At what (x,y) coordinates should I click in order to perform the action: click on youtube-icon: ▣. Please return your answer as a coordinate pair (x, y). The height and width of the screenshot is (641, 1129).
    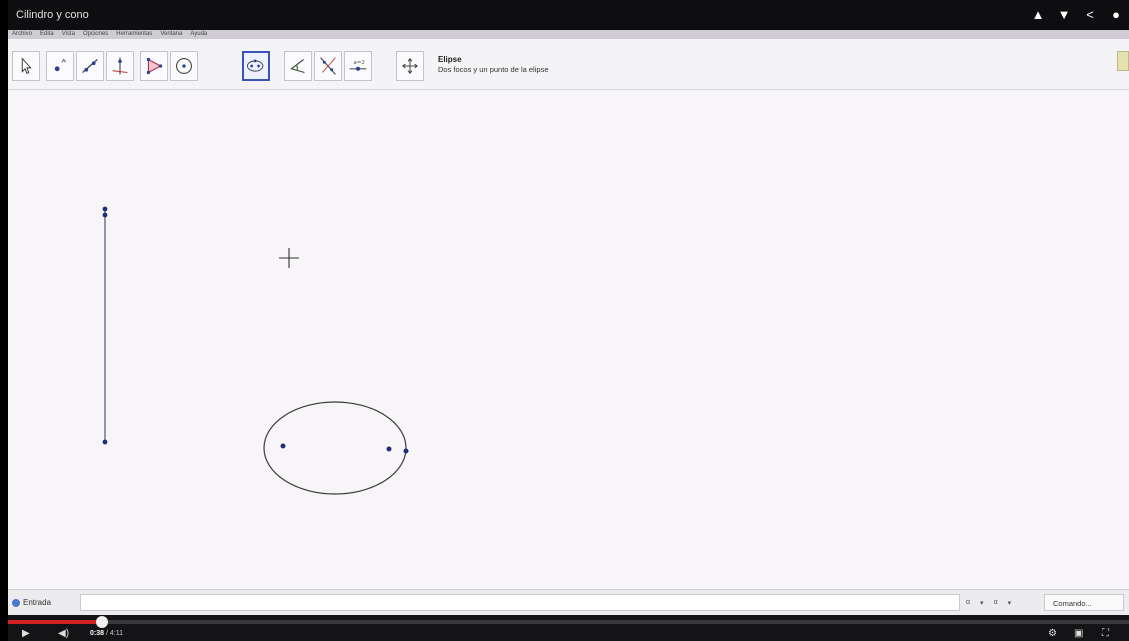
    Looking at the image, I should click on (1078, 633).